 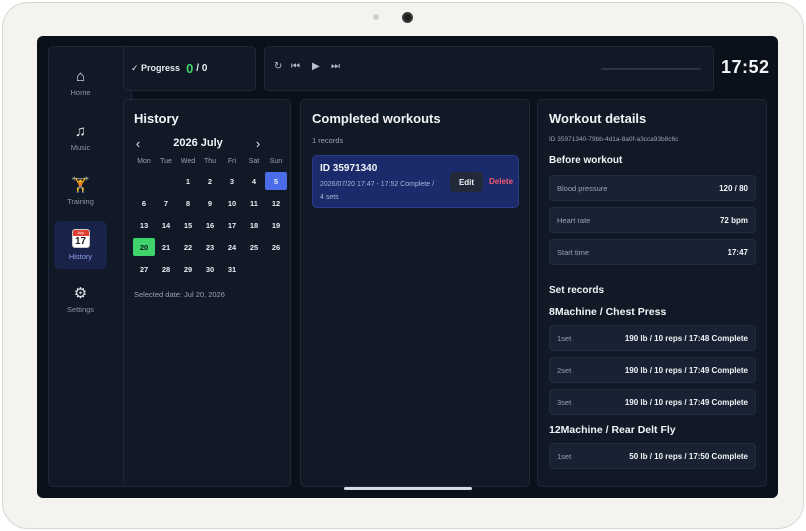 What do you see at coordinates (232, 225) in the screenshot?
I see `calendar-day: 17` at bounding box center [232, 225].